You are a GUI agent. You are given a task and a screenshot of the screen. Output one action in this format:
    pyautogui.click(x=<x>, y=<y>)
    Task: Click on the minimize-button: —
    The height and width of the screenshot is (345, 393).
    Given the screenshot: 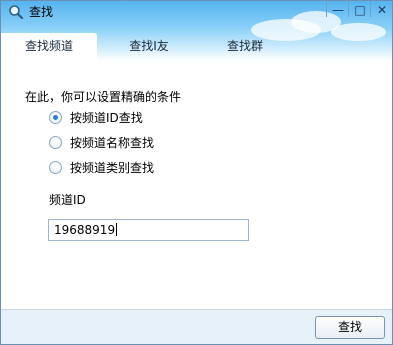 What is the action you would take?
    pyautogui.click(x=338, y=10)
    